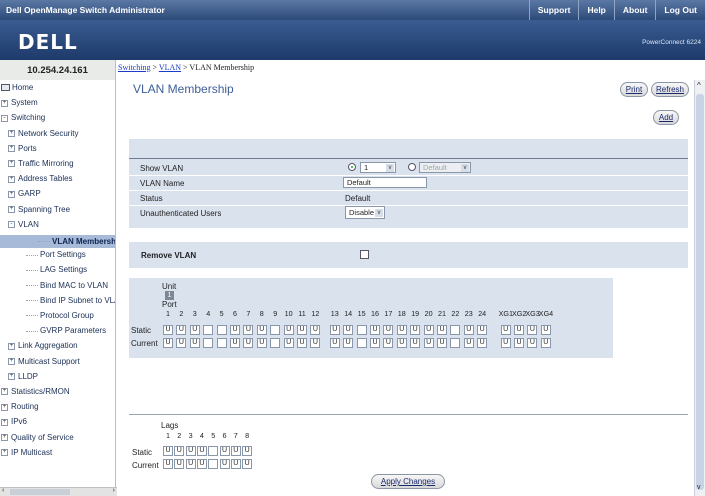  What do you see at coordinates (22, 148) in the screenshot?
I see `nav-item-ports: + Ports` at bounding box center [22, 148].